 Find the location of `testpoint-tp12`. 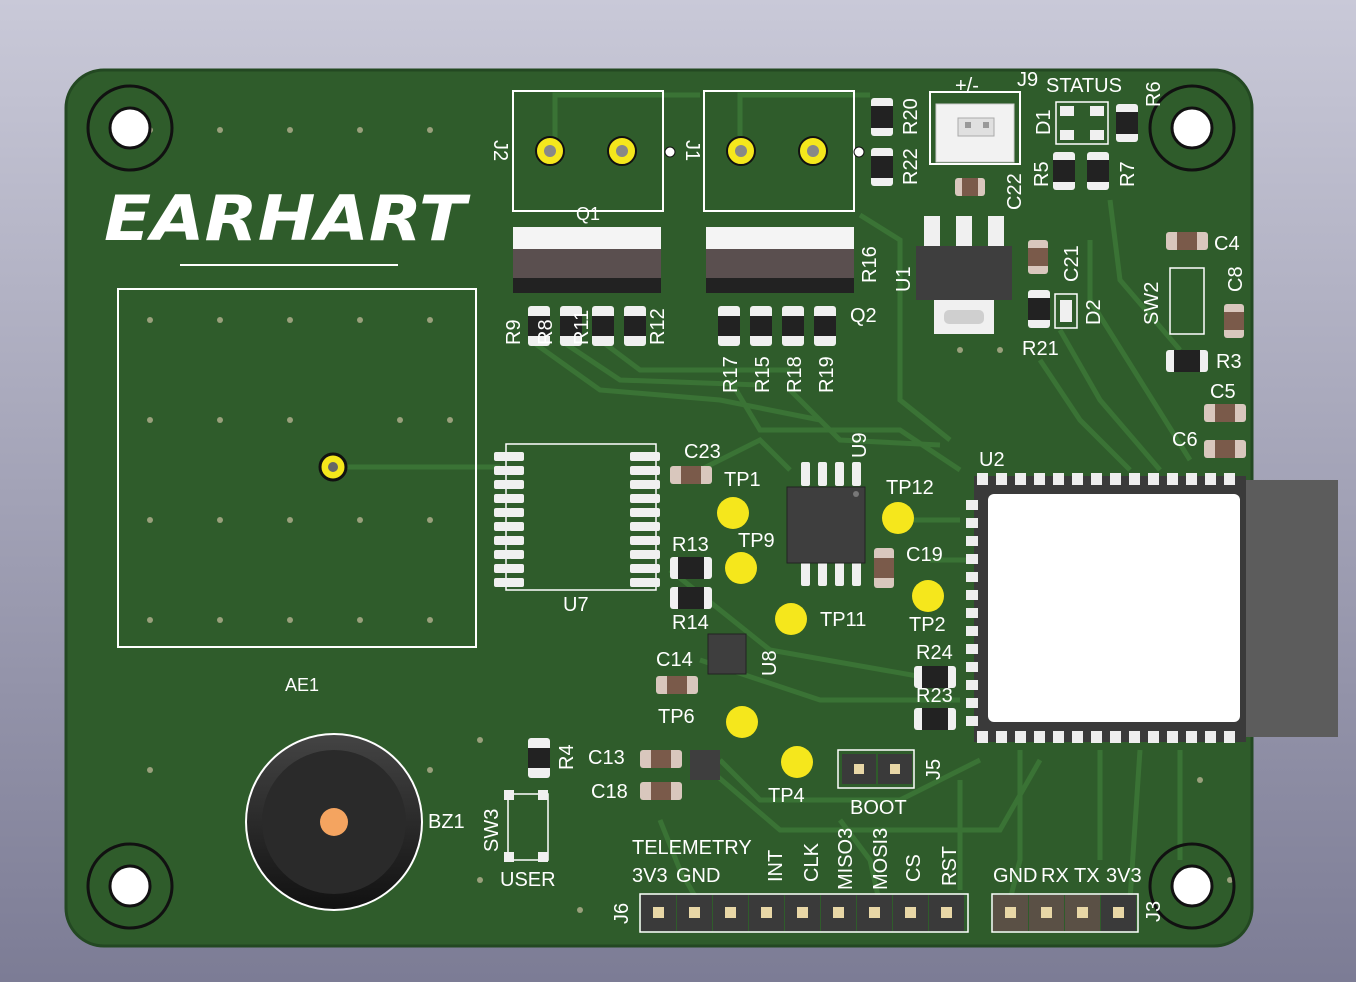

testpoint-tp12 is located at coordinates (898, 518).